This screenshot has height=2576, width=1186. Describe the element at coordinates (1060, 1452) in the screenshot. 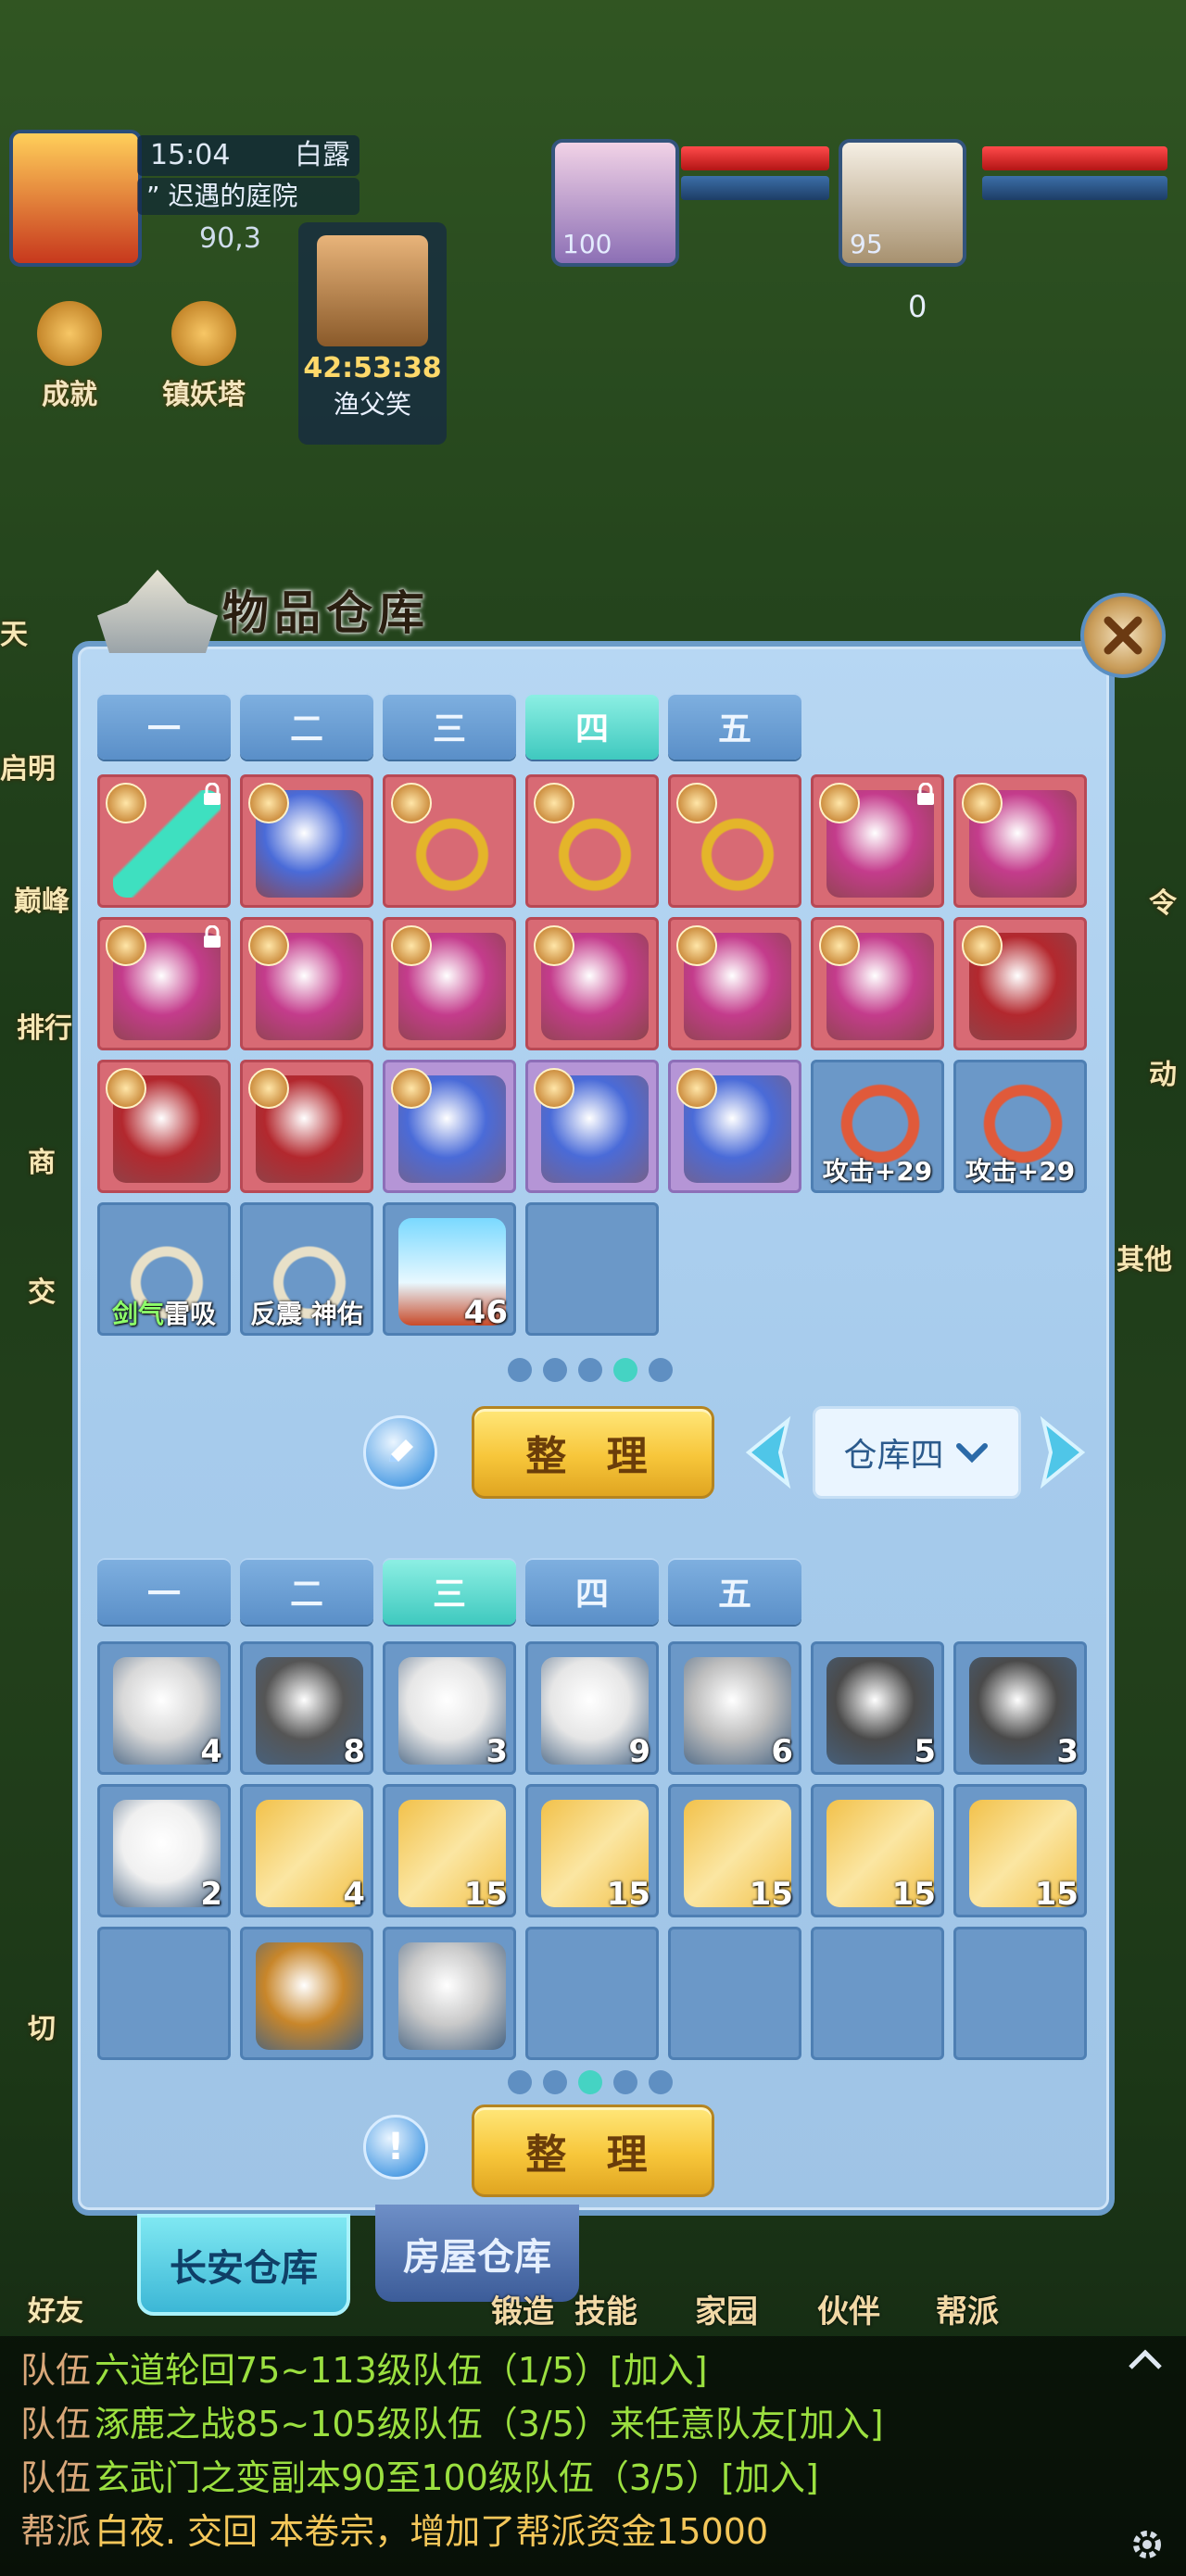

I see `next-warehouse-button` at that location.